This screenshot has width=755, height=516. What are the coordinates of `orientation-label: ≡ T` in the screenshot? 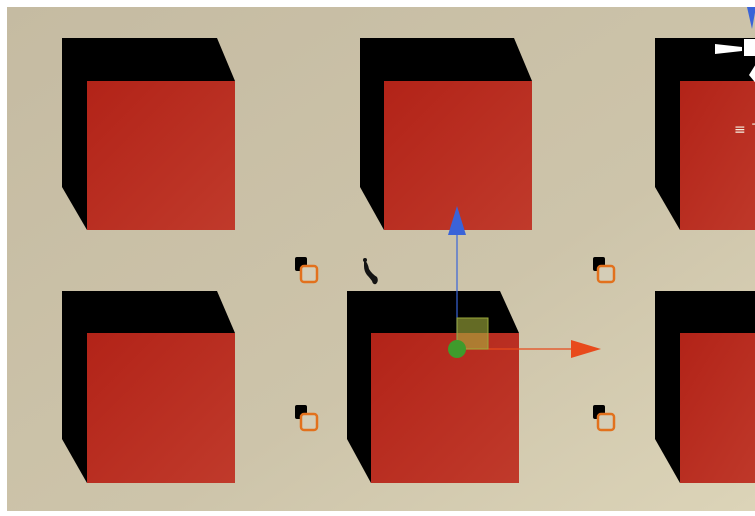 It's located at (744, 130).